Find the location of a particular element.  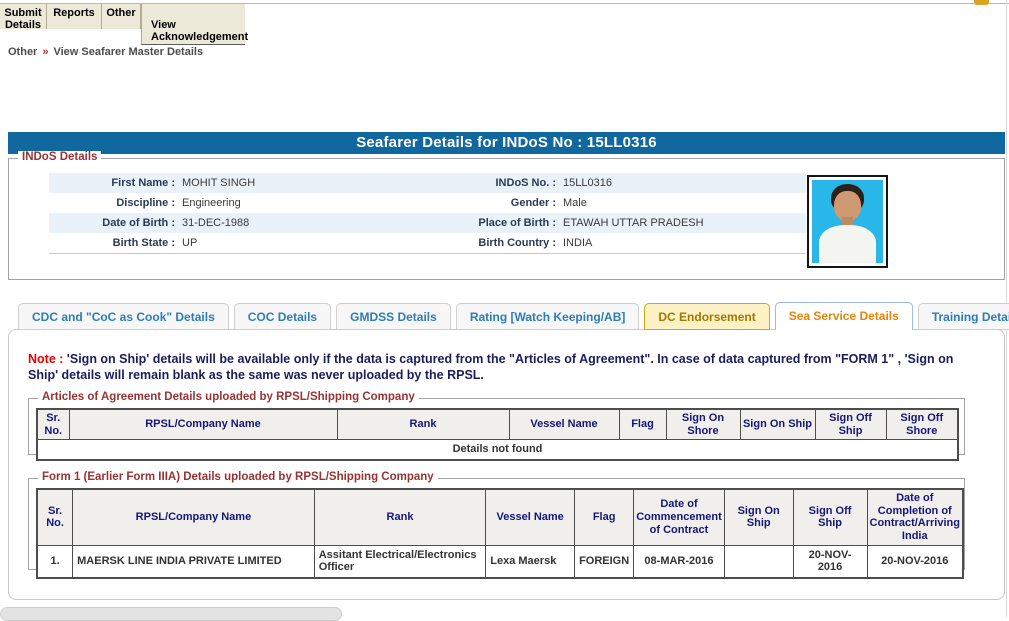

tab-training-details: Training Details is located at coordinates (963, 316).